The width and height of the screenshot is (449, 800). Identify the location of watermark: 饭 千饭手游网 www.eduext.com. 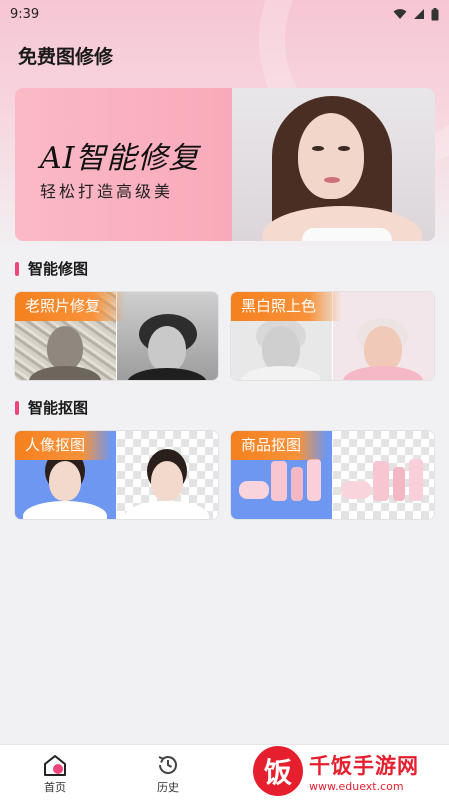
(351, 771).